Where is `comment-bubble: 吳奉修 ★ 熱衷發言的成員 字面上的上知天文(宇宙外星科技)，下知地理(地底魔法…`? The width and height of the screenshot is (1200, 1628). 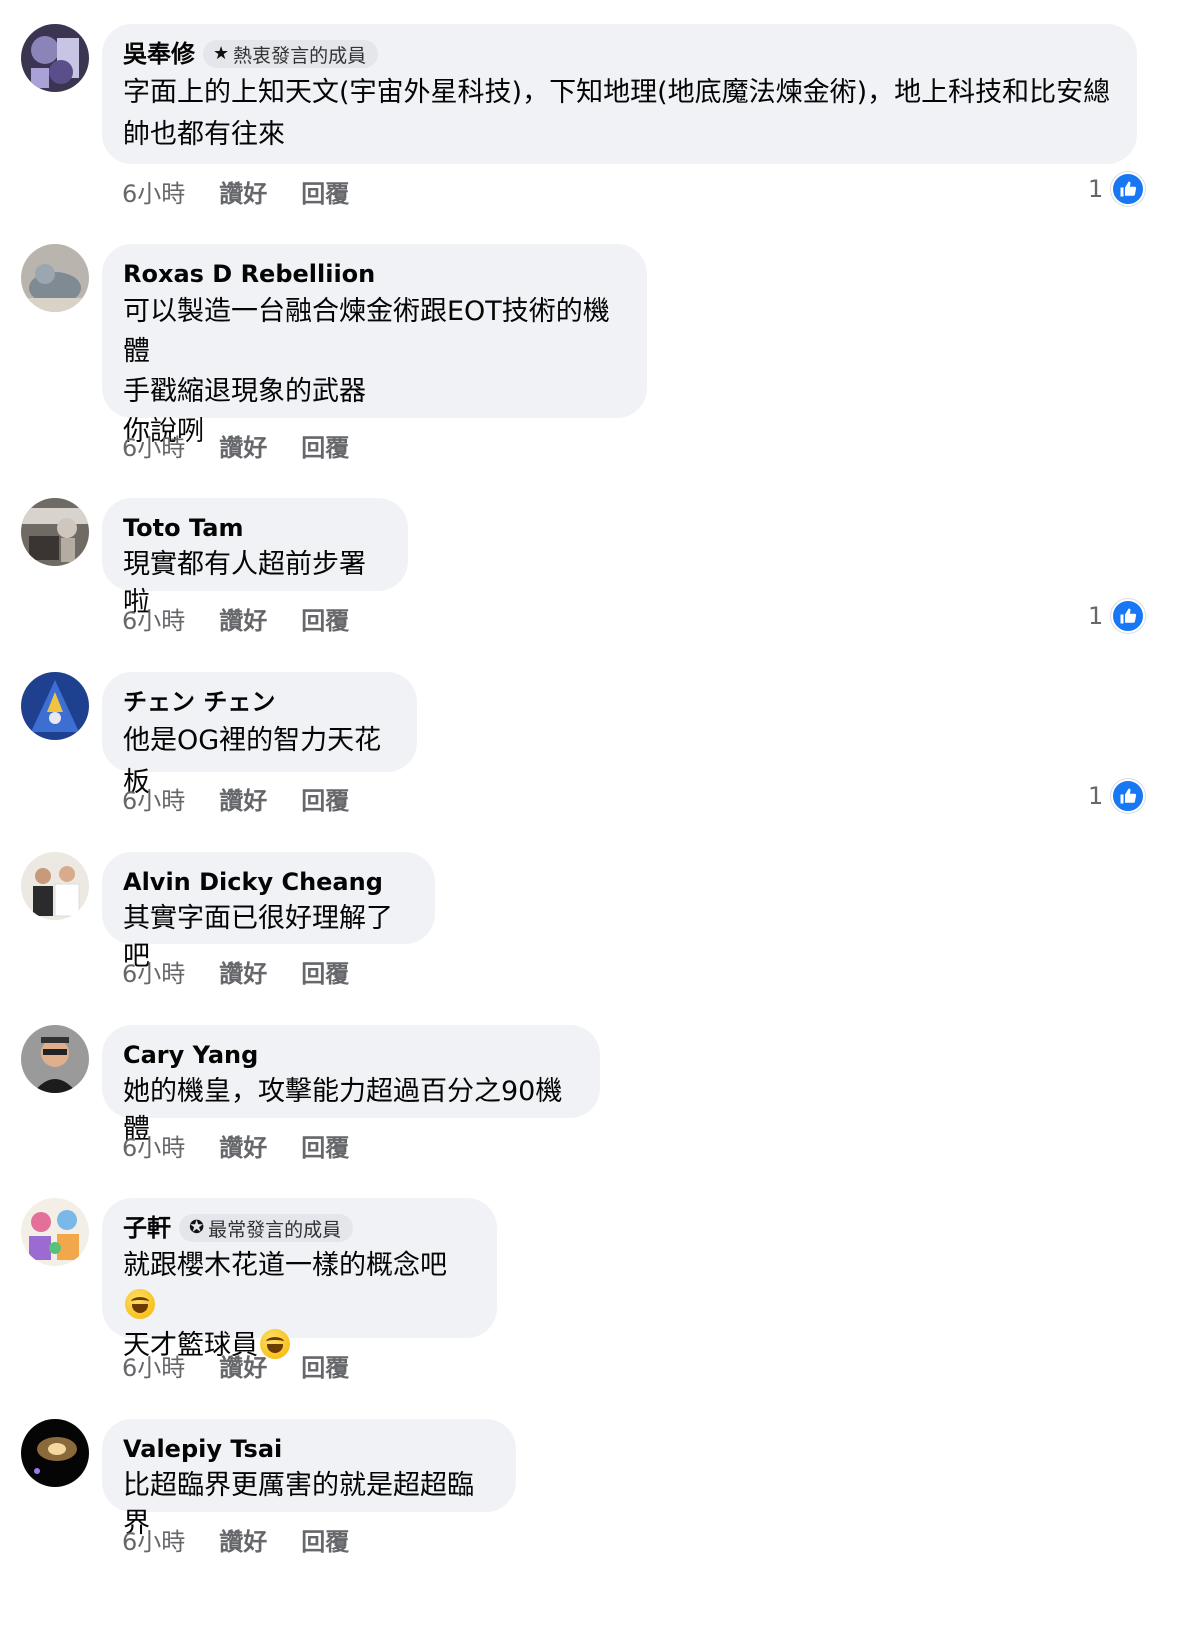
comment-bubble: 吳奉修 ★ 熱衷發言的成員 字面上的上知天文(宇宙外星科技)，下知地理(地底魔法… is located at coordinates (619, 94).